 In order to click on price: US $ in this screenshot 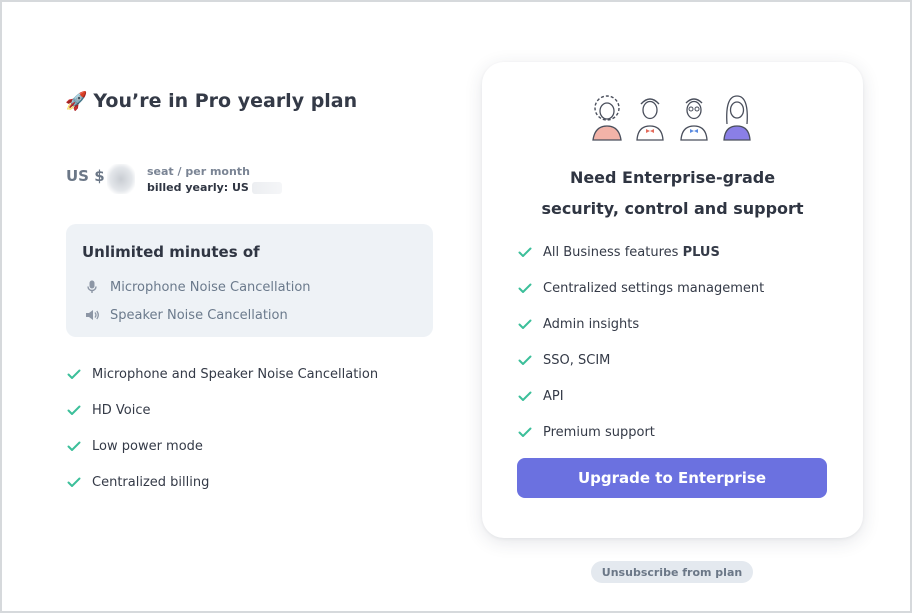, I will do `click(100, 179)`.